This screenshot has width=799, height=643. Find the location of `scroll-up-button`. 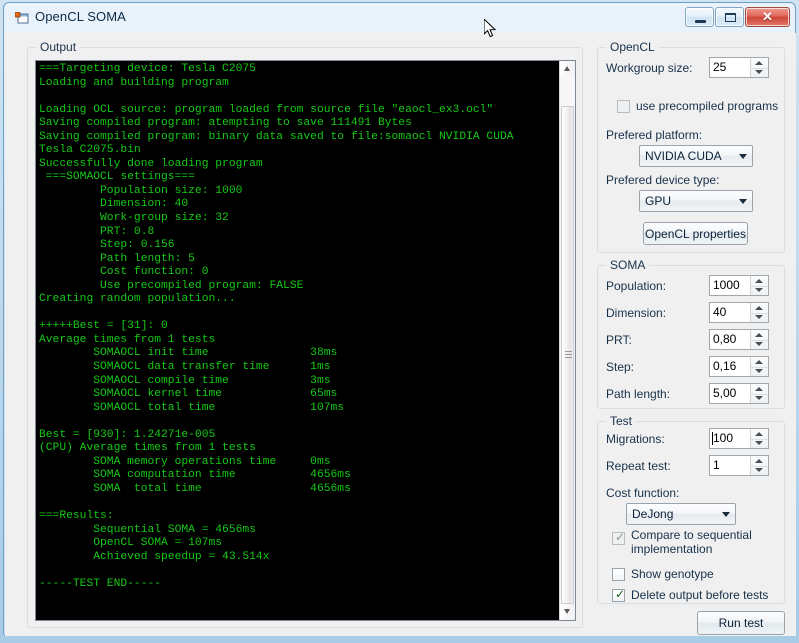

scroll-up-button is located at coordinates (567, 69).